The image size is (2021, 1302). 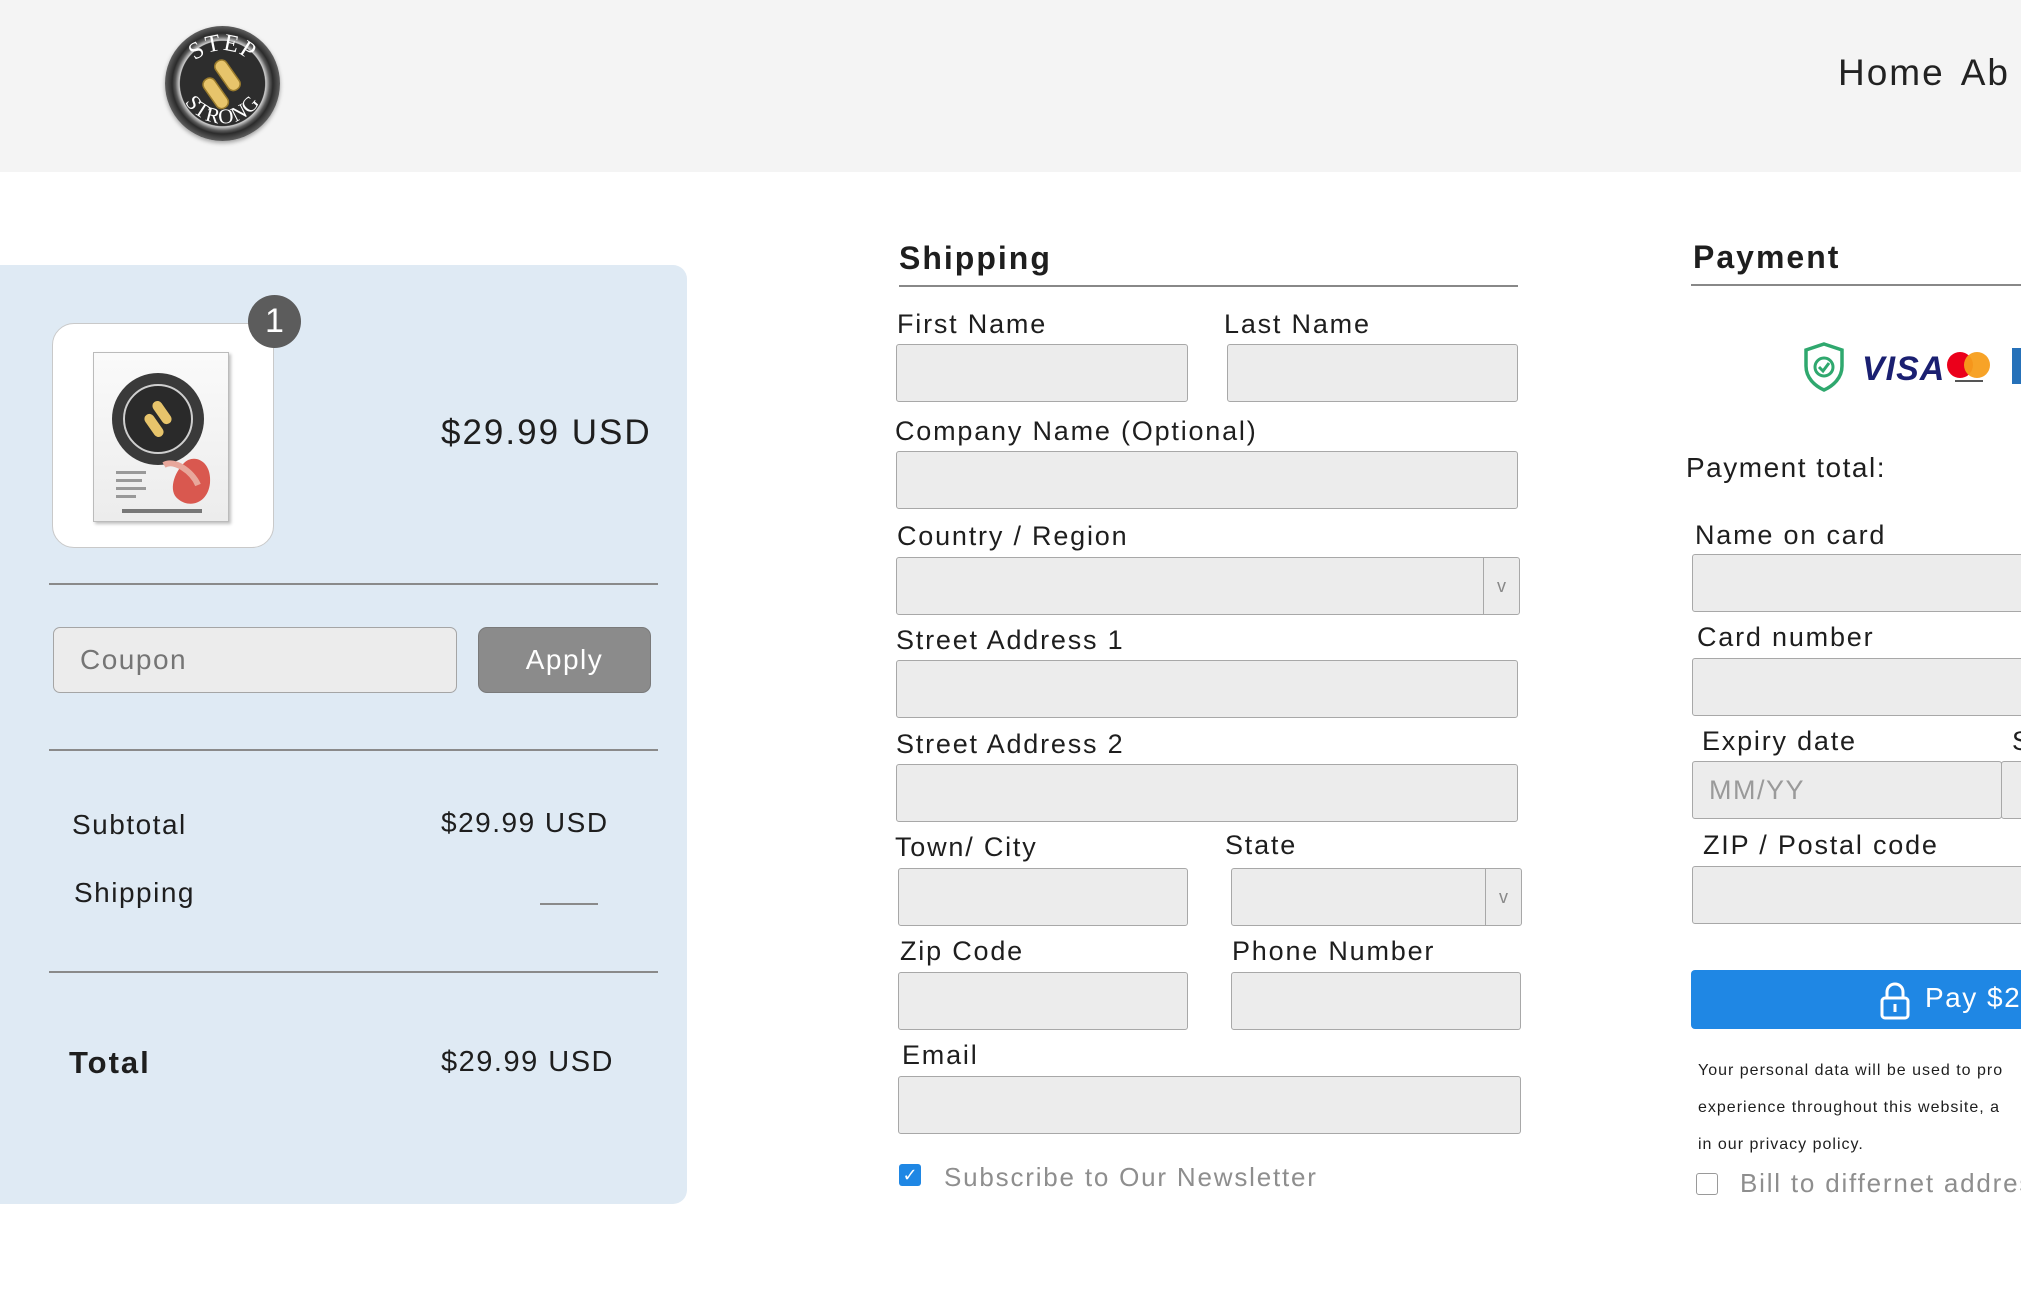 What do you see at coordinates (161, 443) in the screenshot?
I see `product-package-art` at bounding box center [161, 443].